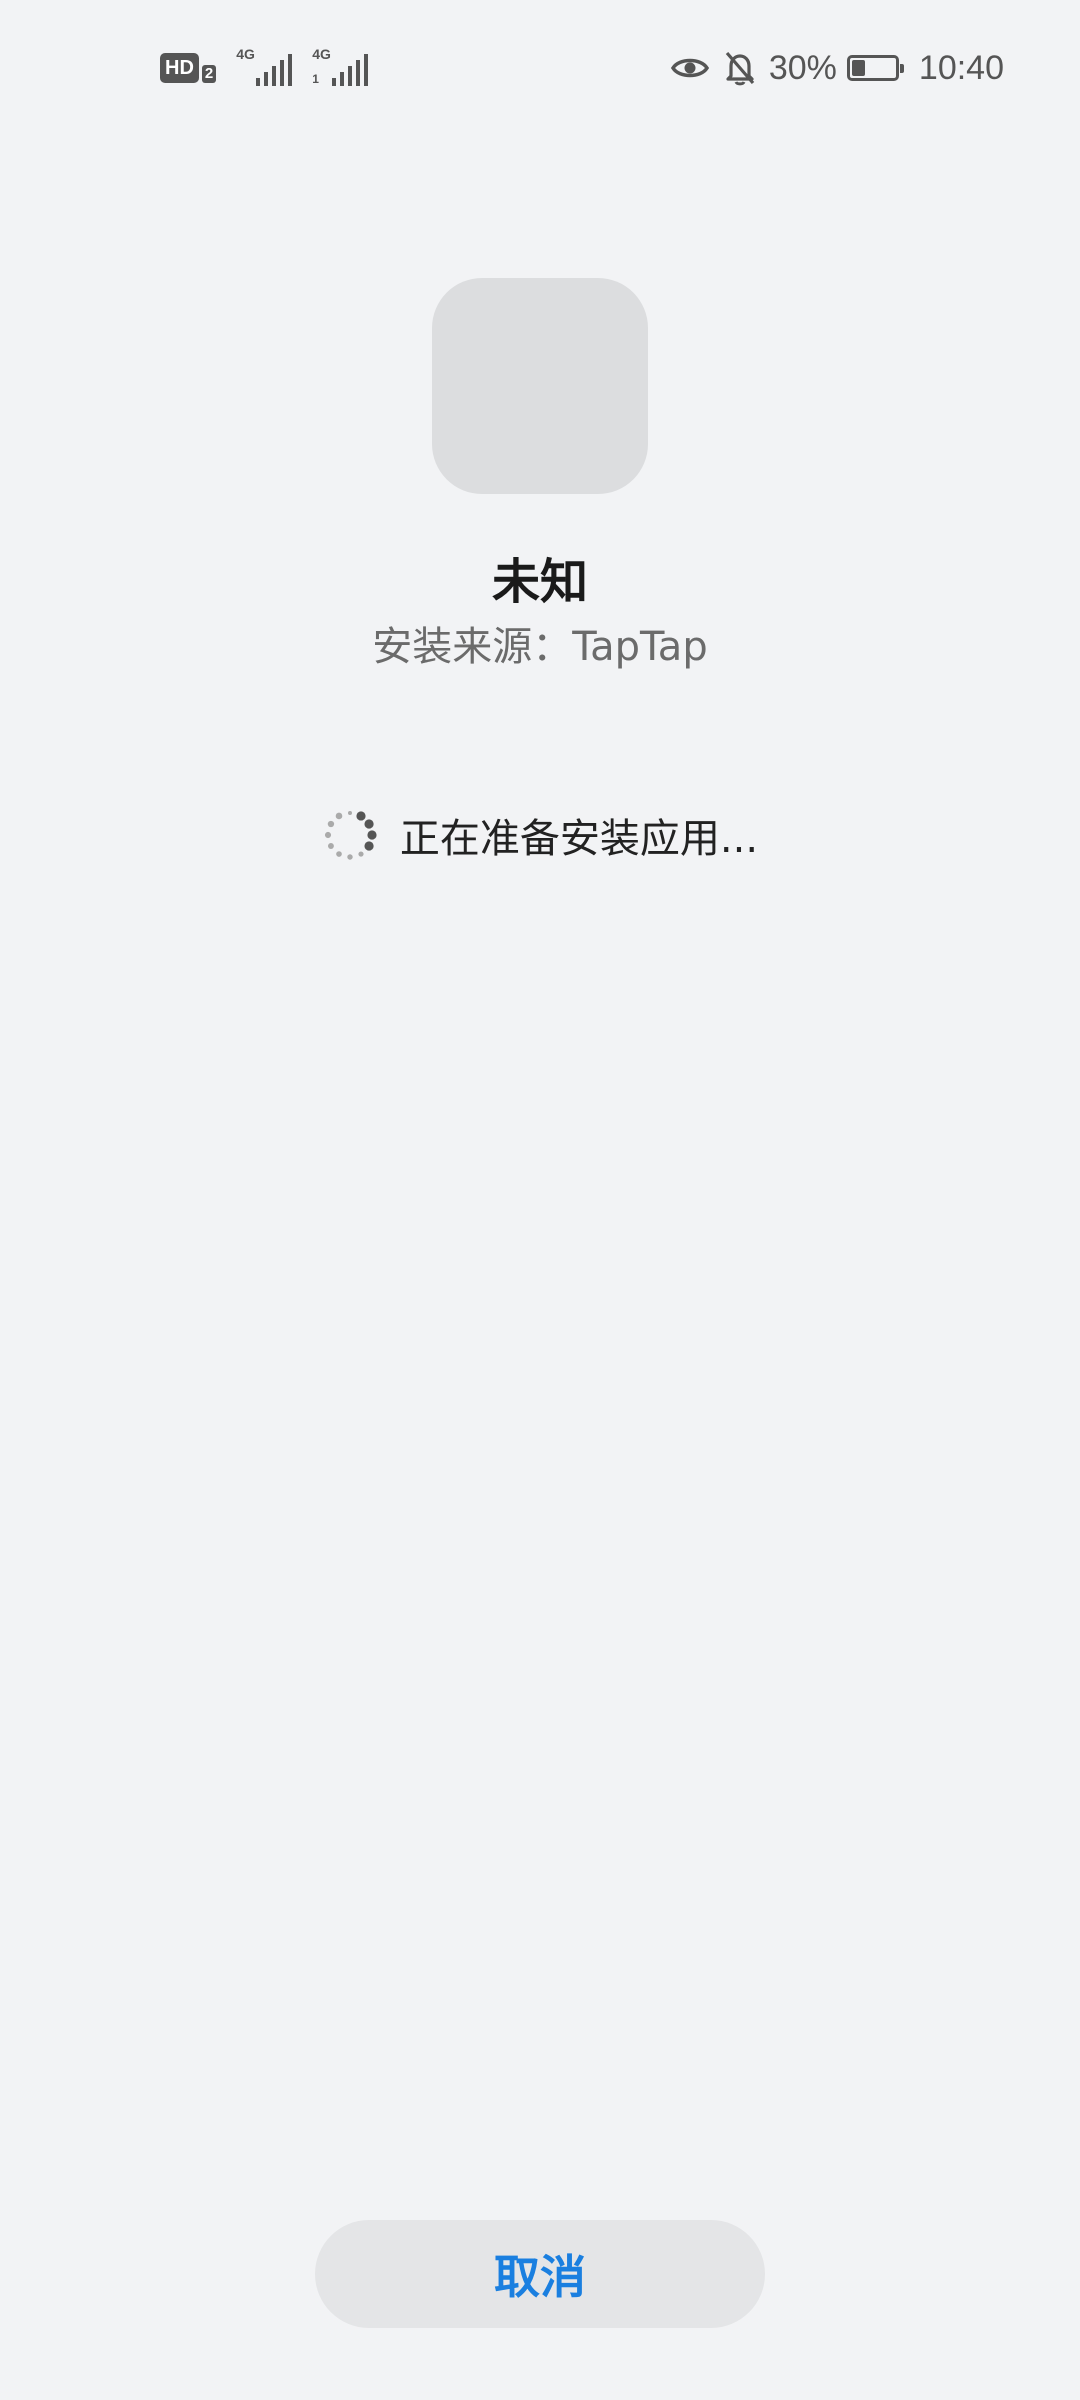 The height and width of the screenshot is (2400, 1080). Describe the element at coordinates (540, 70) in the screenshot. I see `status-bar: HD 2 4G 4G 1 30% 10:40` at that location.